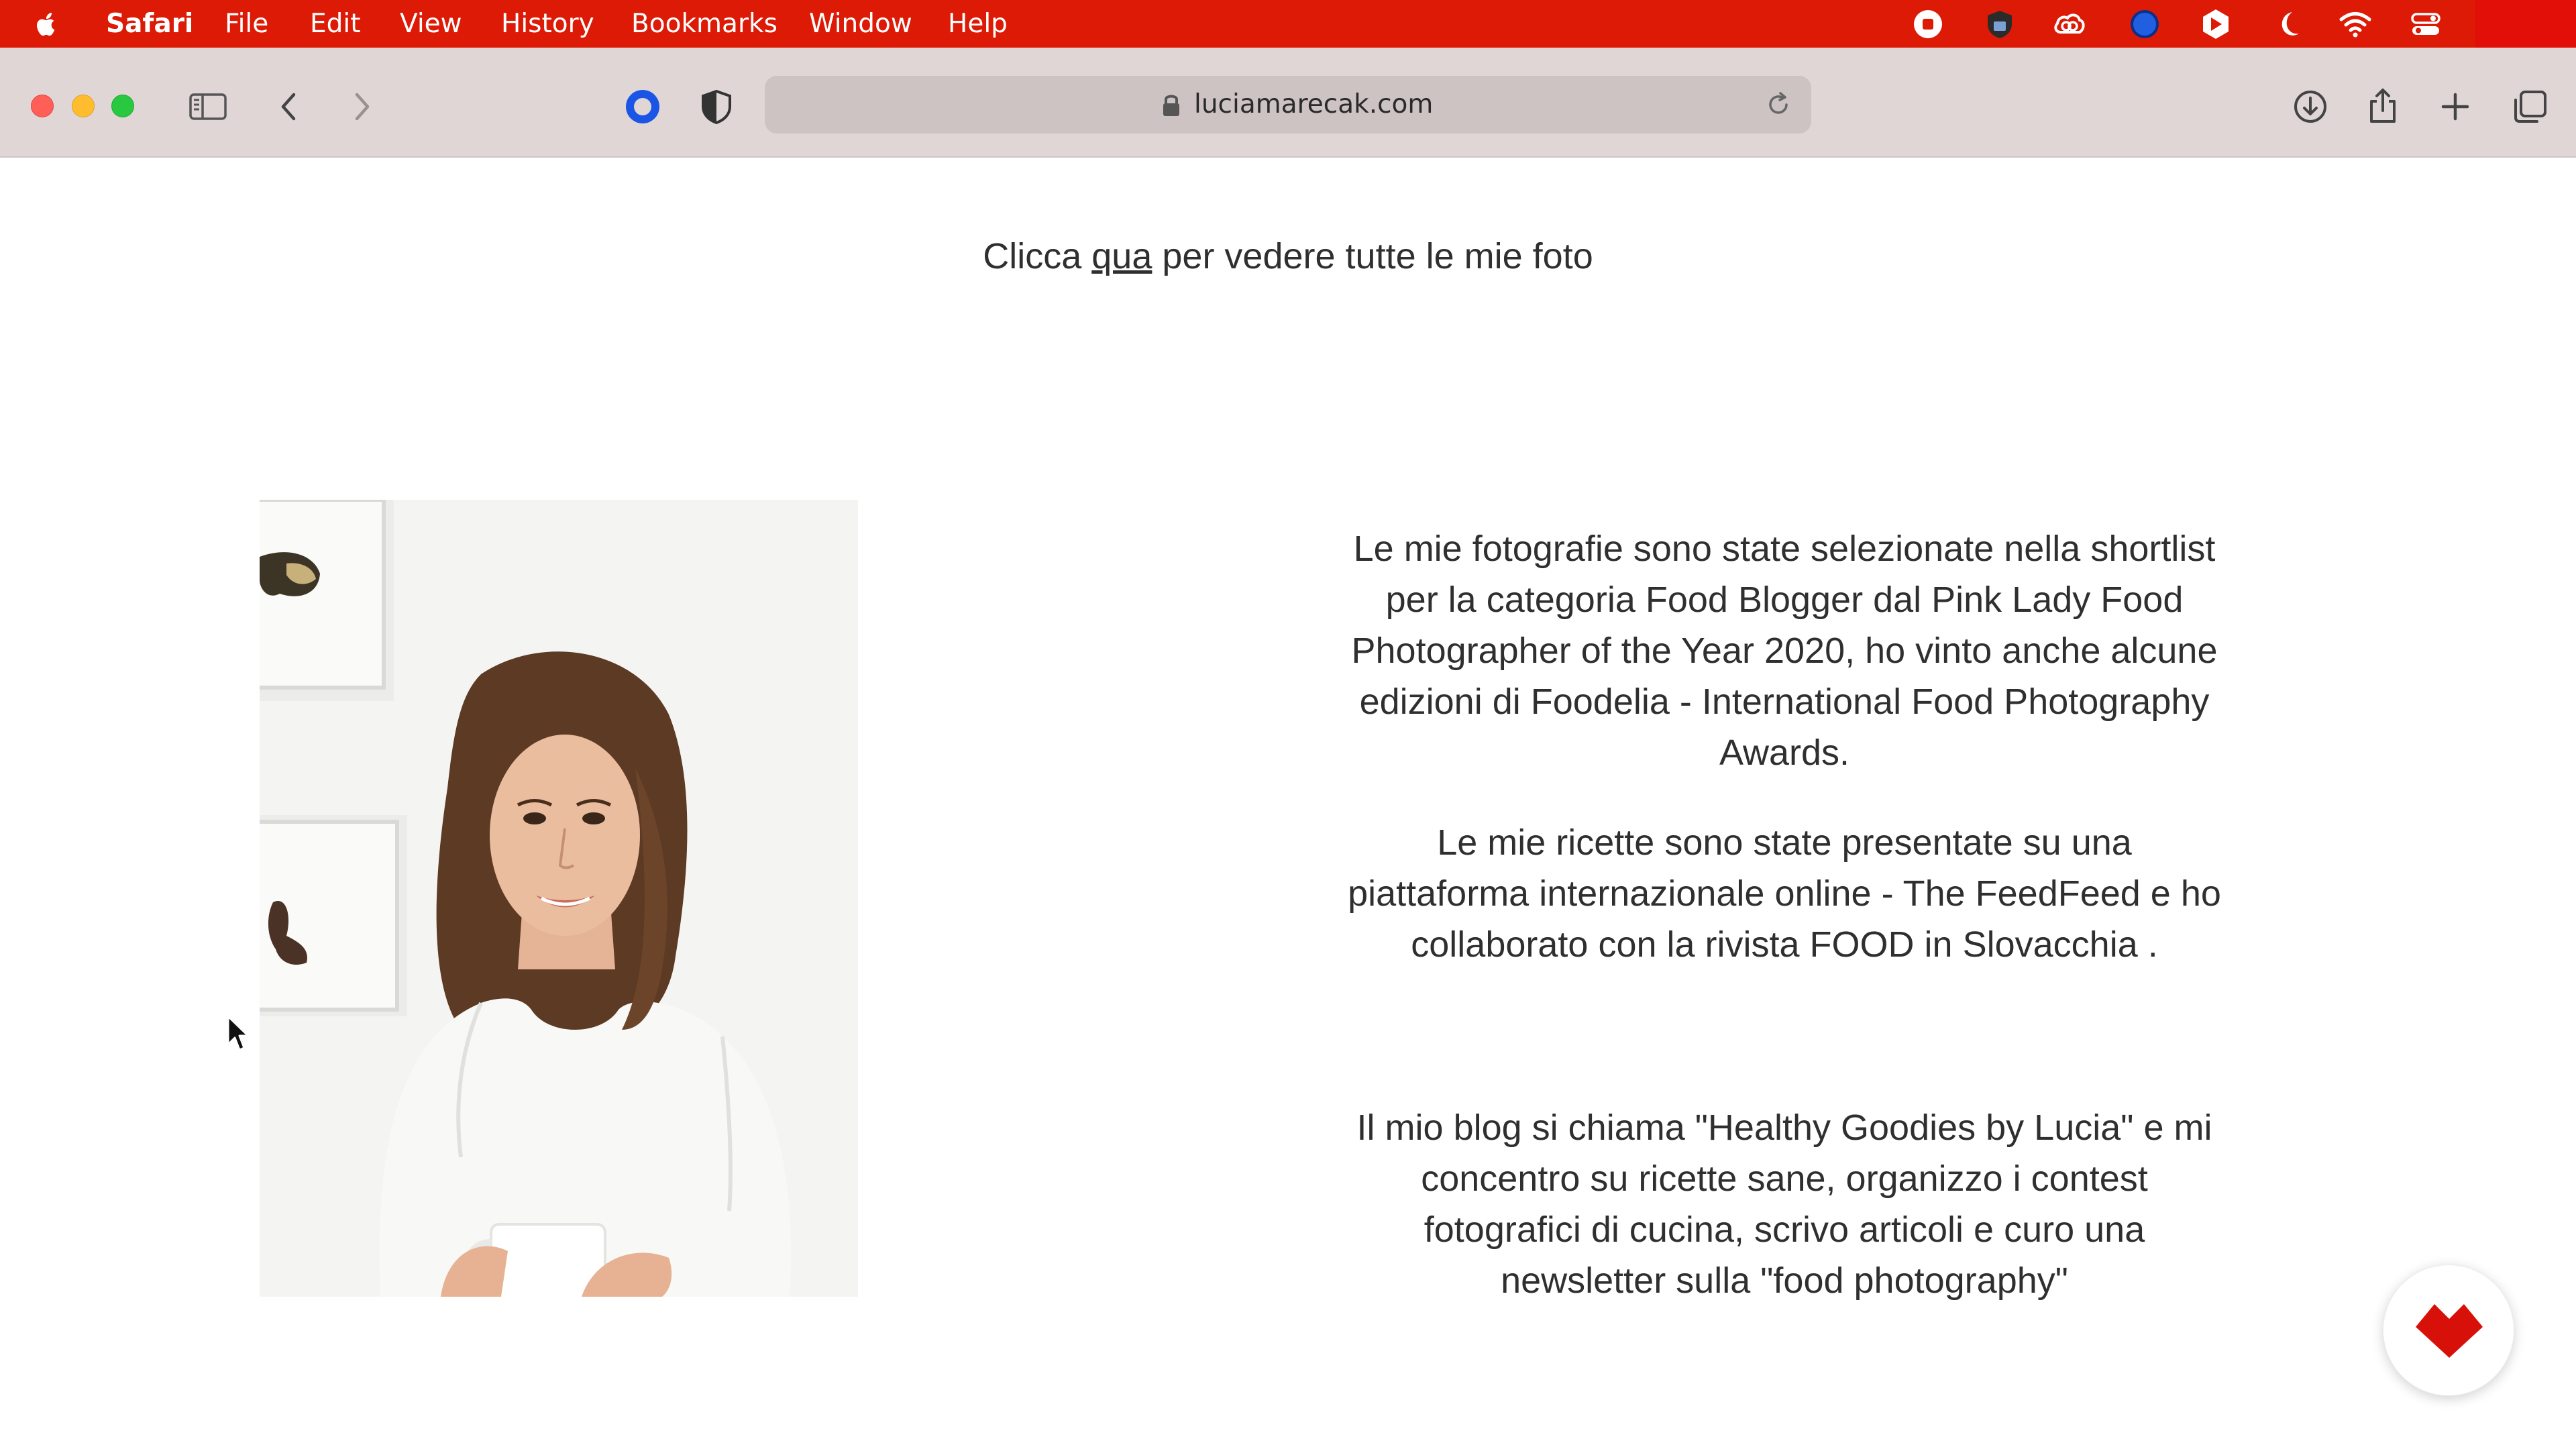  What do you see at coordinates (1121, 256) in the screenshot?
I see `gallery-link: qua` at bounding box center [1121, 256].